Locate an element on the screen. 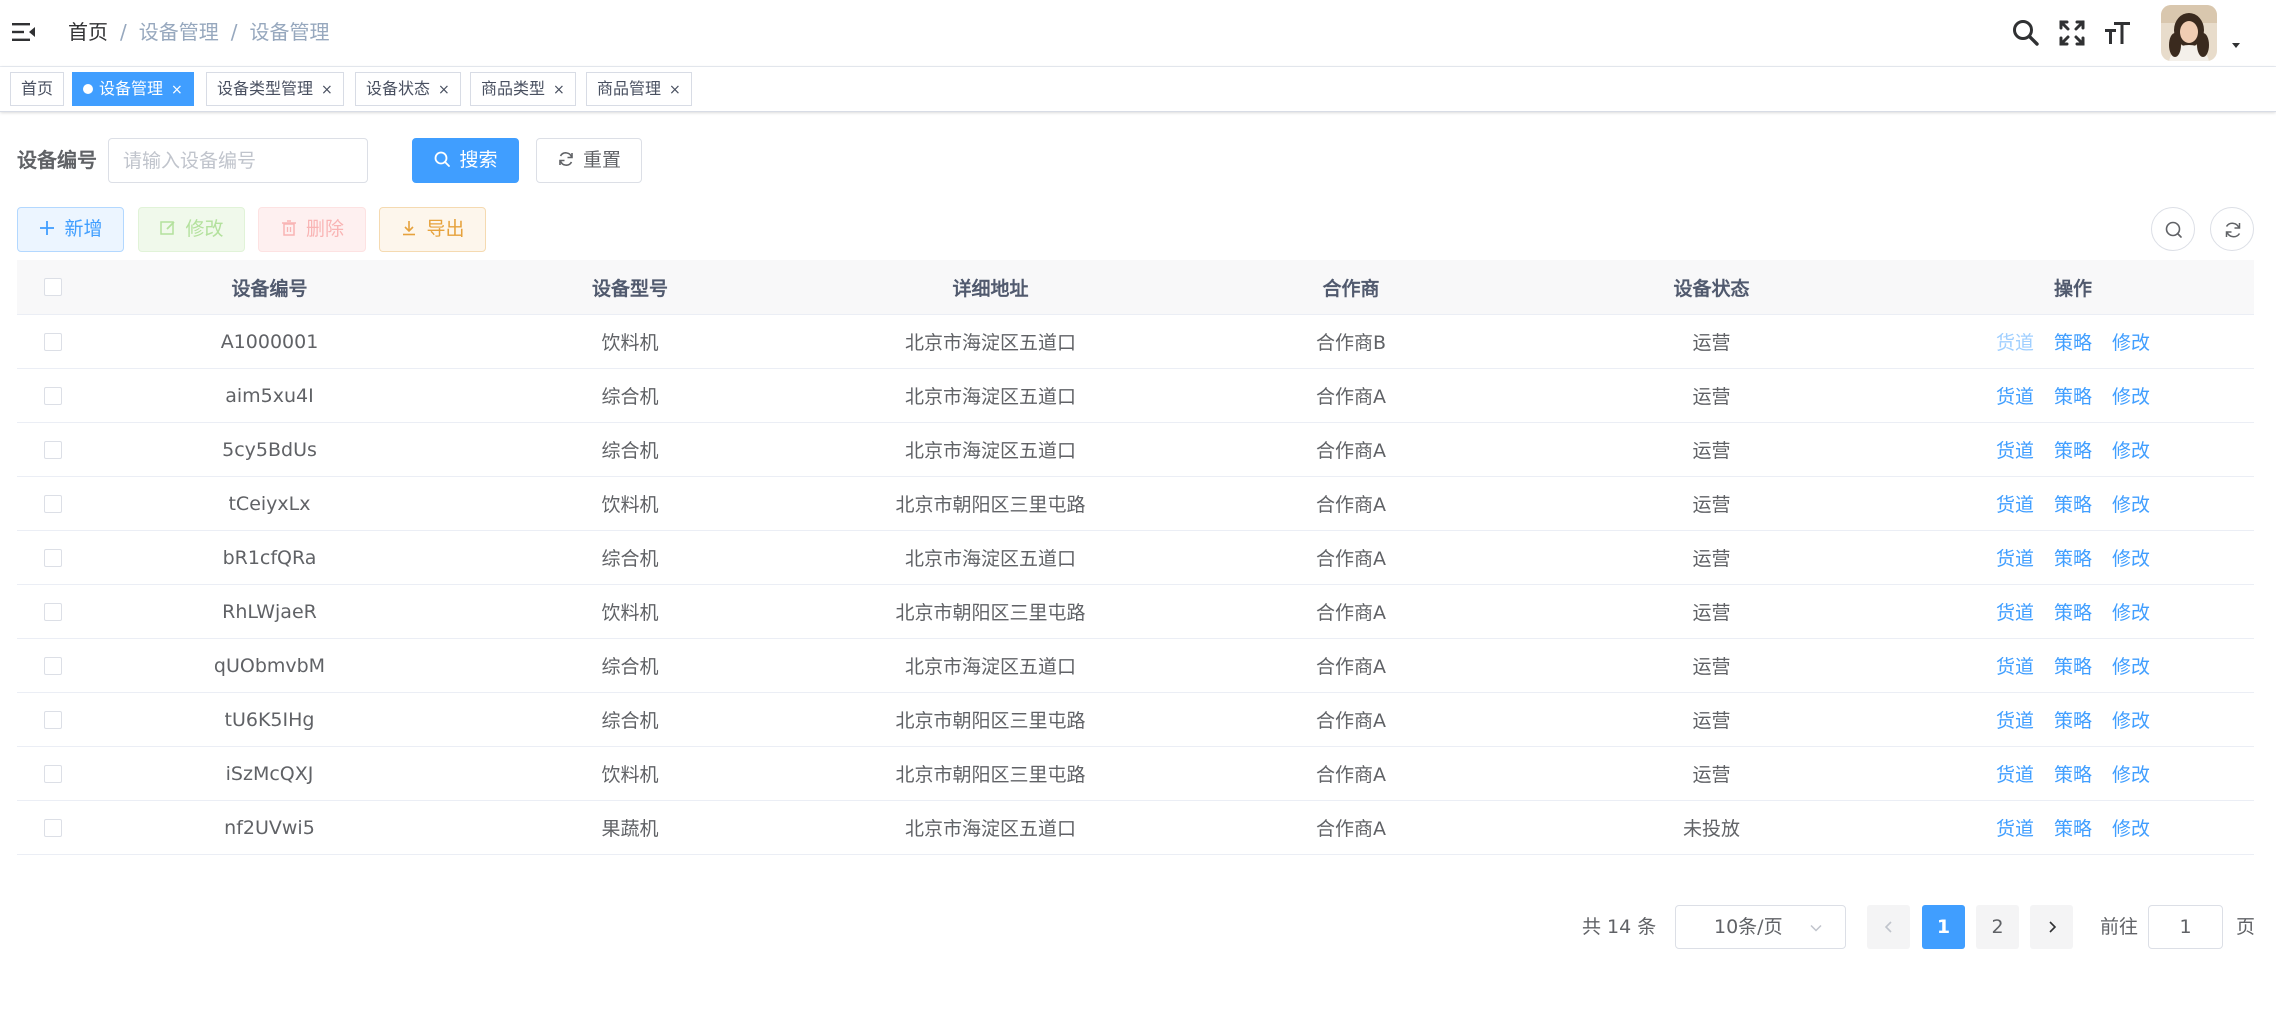 The height and width of the screenshot is (1027, 2276). table-row: aim5xu4I 综合机 北京市海淀区五道口 合作商A 运营 货道 策略 修改 is located at coordinates (1135, 396).